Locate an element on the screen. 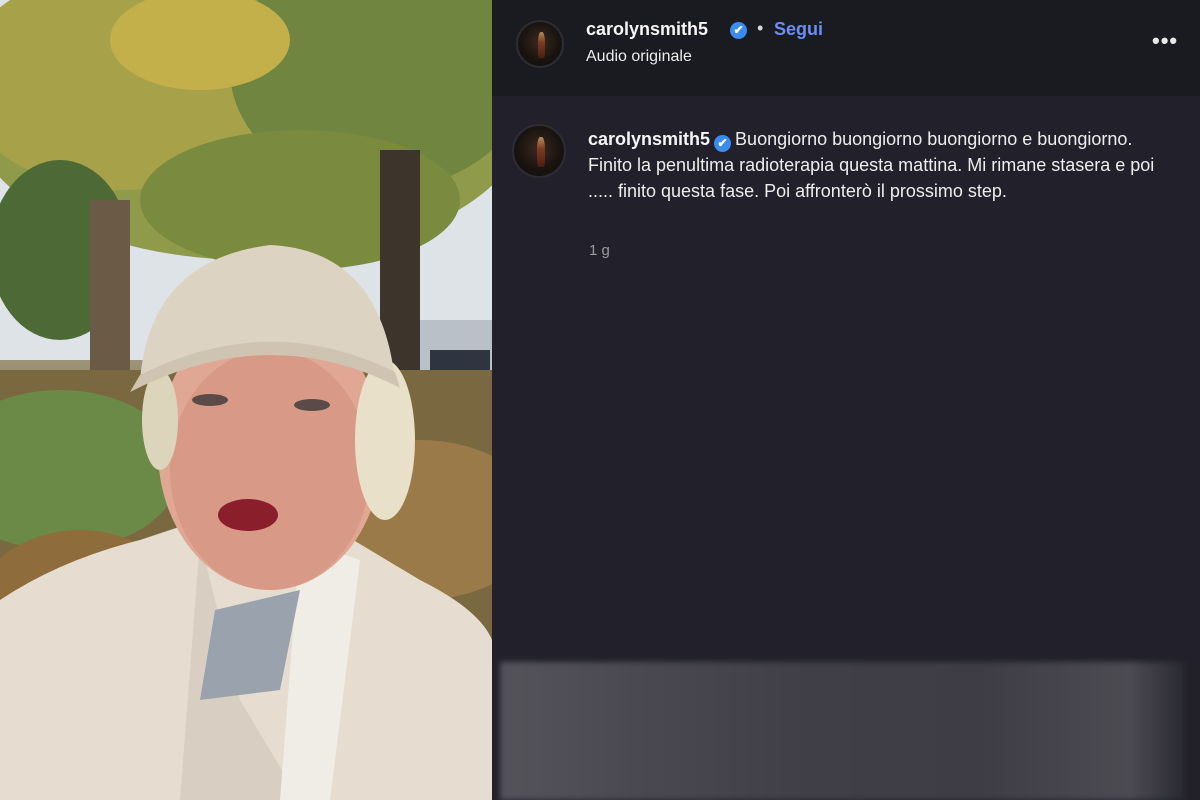  caption-timestamp: 1 g is located at coordinates (599, 250).